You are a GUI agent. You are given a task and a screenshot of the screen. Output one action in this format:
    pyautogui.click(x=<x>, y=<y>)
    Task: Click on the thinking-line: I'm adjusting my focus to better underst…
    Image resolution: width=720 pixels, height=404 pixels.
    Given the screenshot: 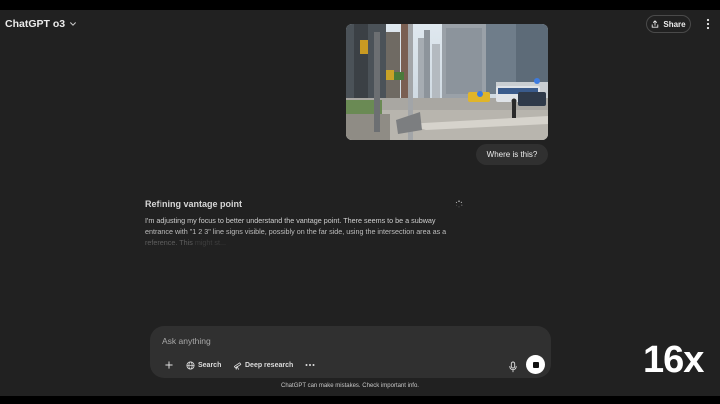 What is the action you would take?
    pyautogui.click(x=290, y=220)
    